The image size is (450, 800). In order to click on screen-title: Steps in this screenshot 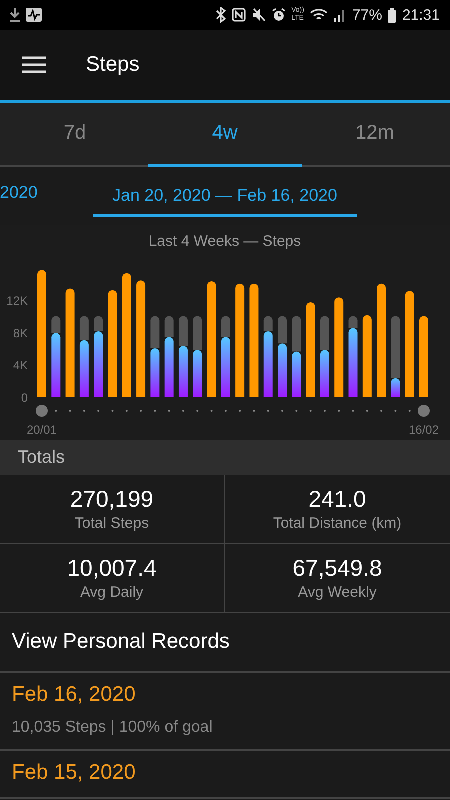, I will do `click(113, 65)`.